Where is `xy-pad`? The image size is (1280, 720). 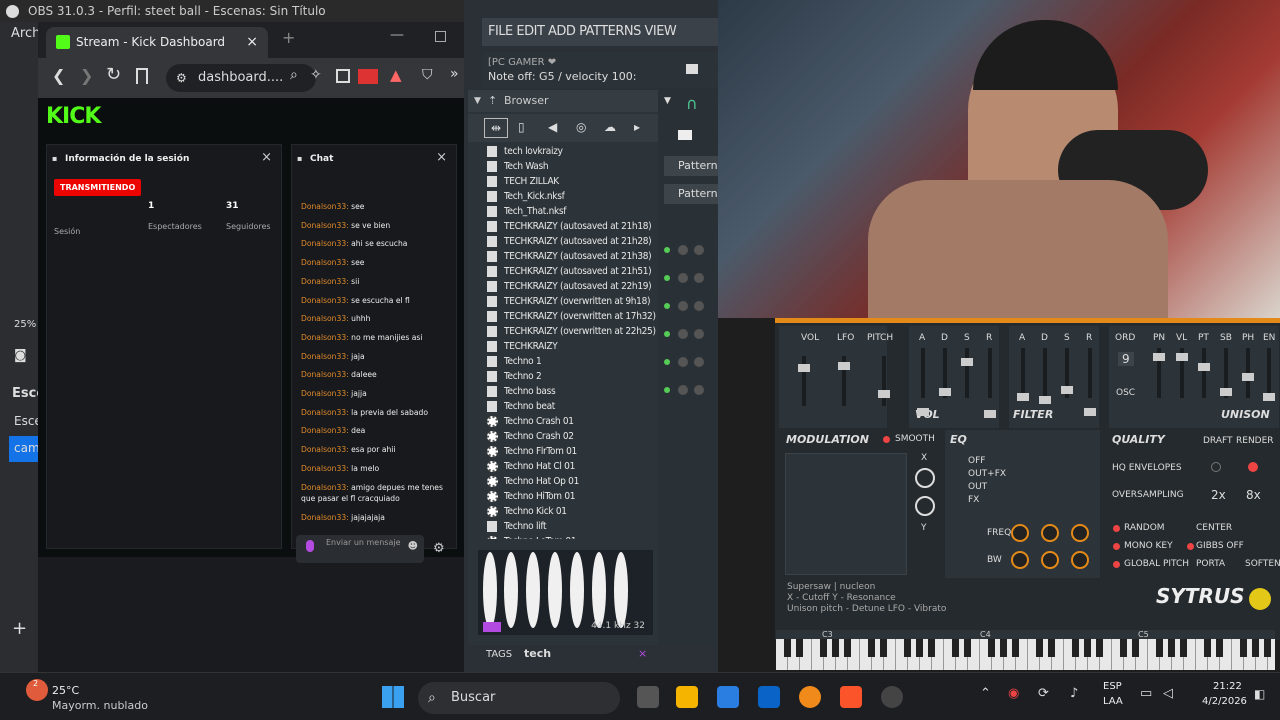 xy-pad is located at coordinates (846, 514).